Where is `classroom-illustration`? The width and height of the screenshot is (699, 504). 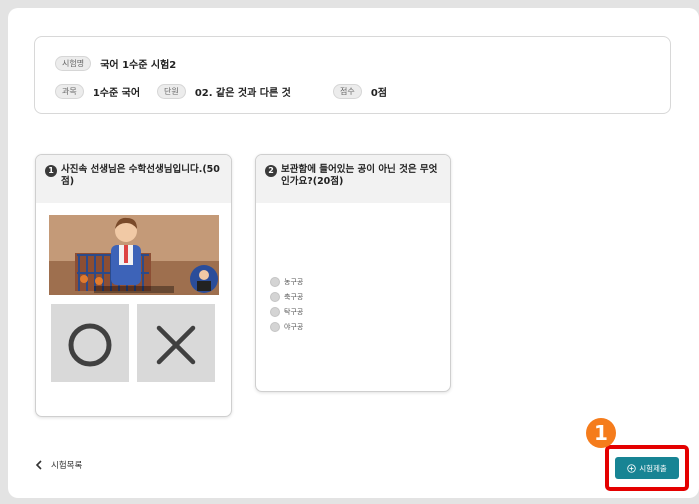
classroom-illustration is located at coordinates (134, 255).